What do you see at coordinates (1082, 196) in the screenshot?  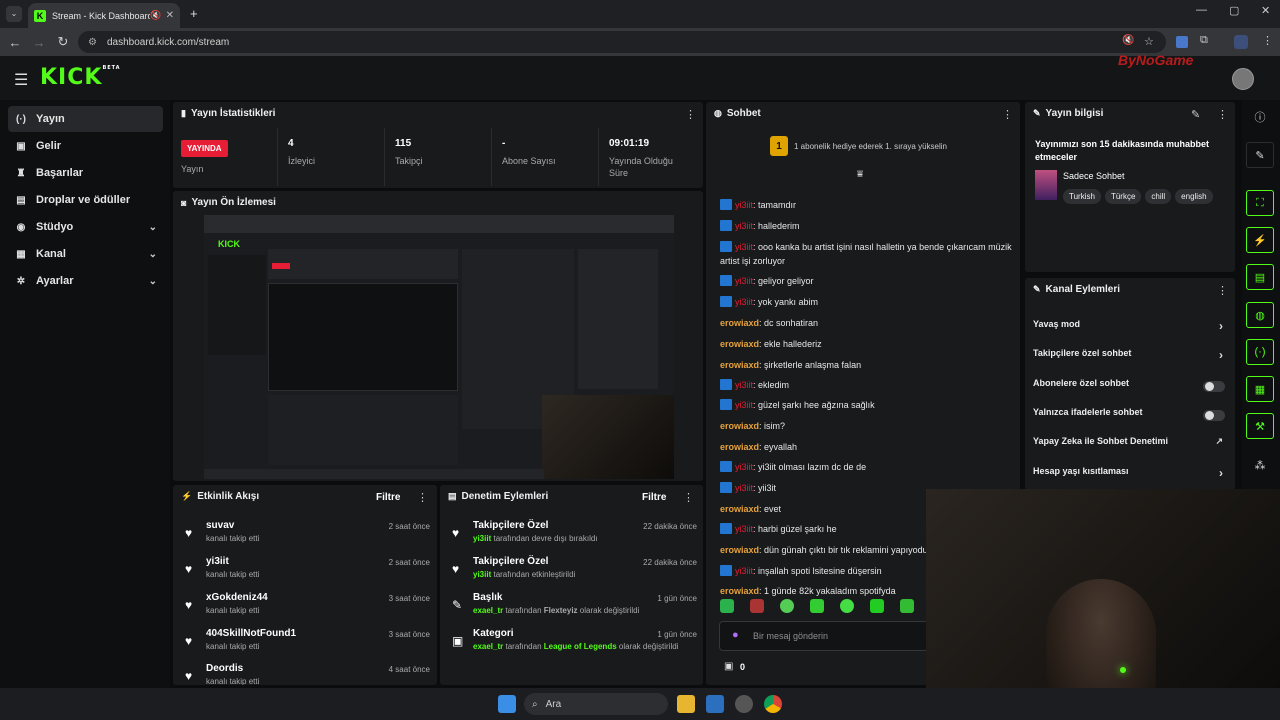 I see `tag-chip: Turkish` at bounding box center [1082, 196].